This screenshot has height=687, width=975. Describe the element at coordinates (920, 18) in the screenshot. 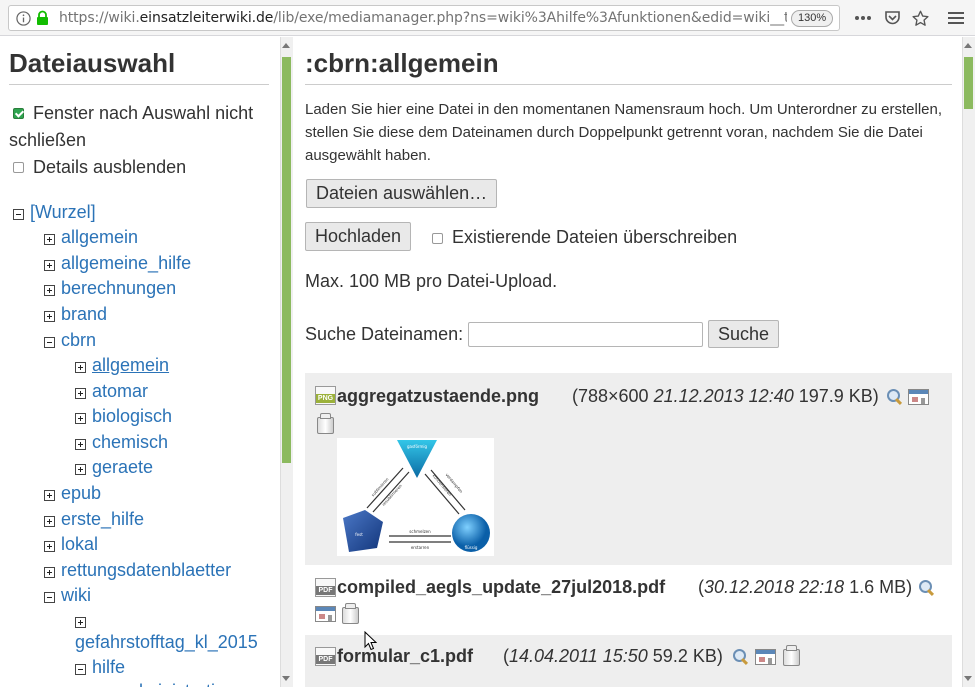

I see `star-icon` at that location.